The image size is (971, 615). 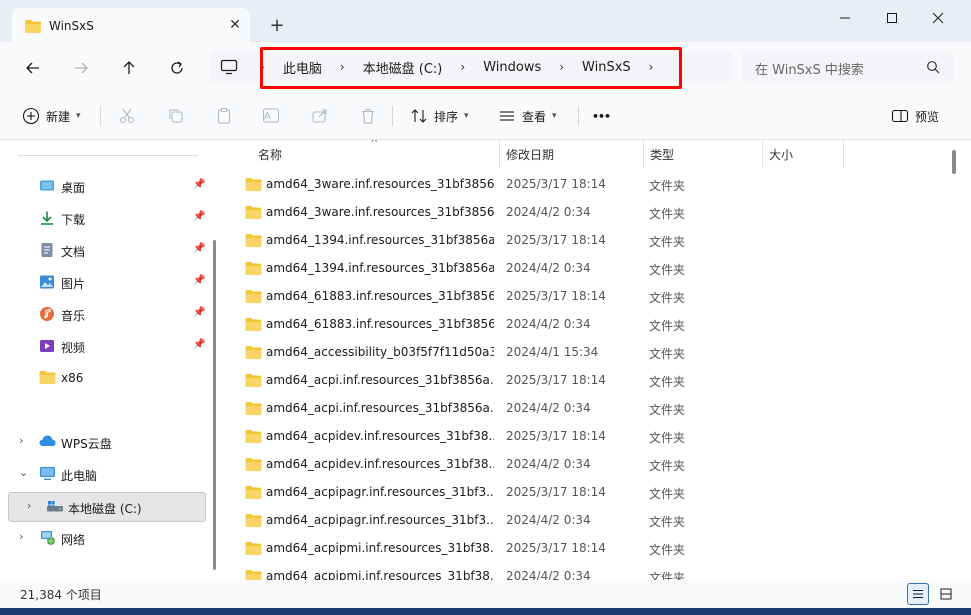 What do you see at coordinates (938, 18) in the screenshot?
I see `close-button` at bounding box center [938, 18].